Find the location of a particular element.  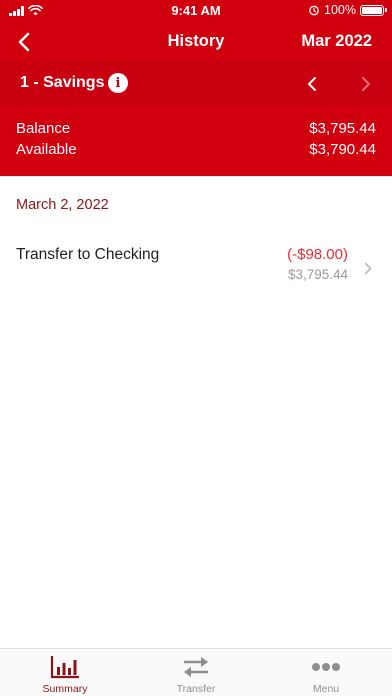

chevron-left-icon is located at coordinates (312, 84).